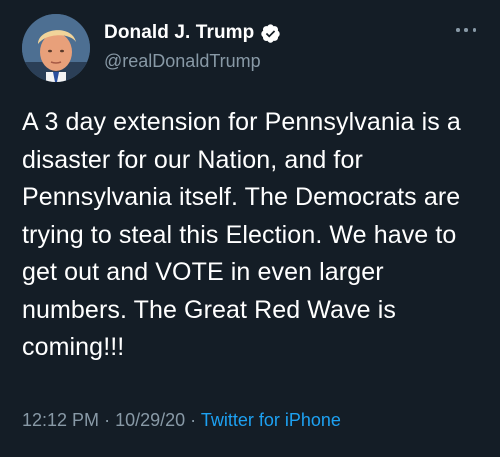 The height and width of the screenshot is (457, 500). Describe the element at coordinates (203, 272) in the screenshot. I see `tweet-text-line: get out and VOTE in even larger` at that location.